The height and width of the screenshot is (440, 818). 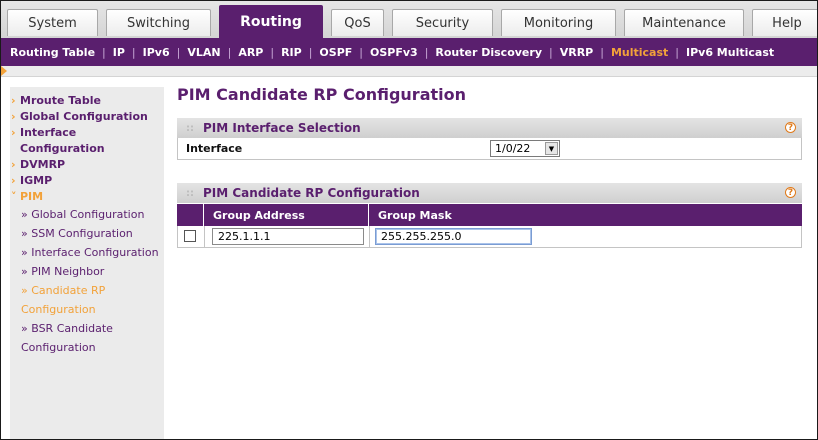 I want to click on interface-select: 1/0/22 ▼, so click(x=525, y=148).